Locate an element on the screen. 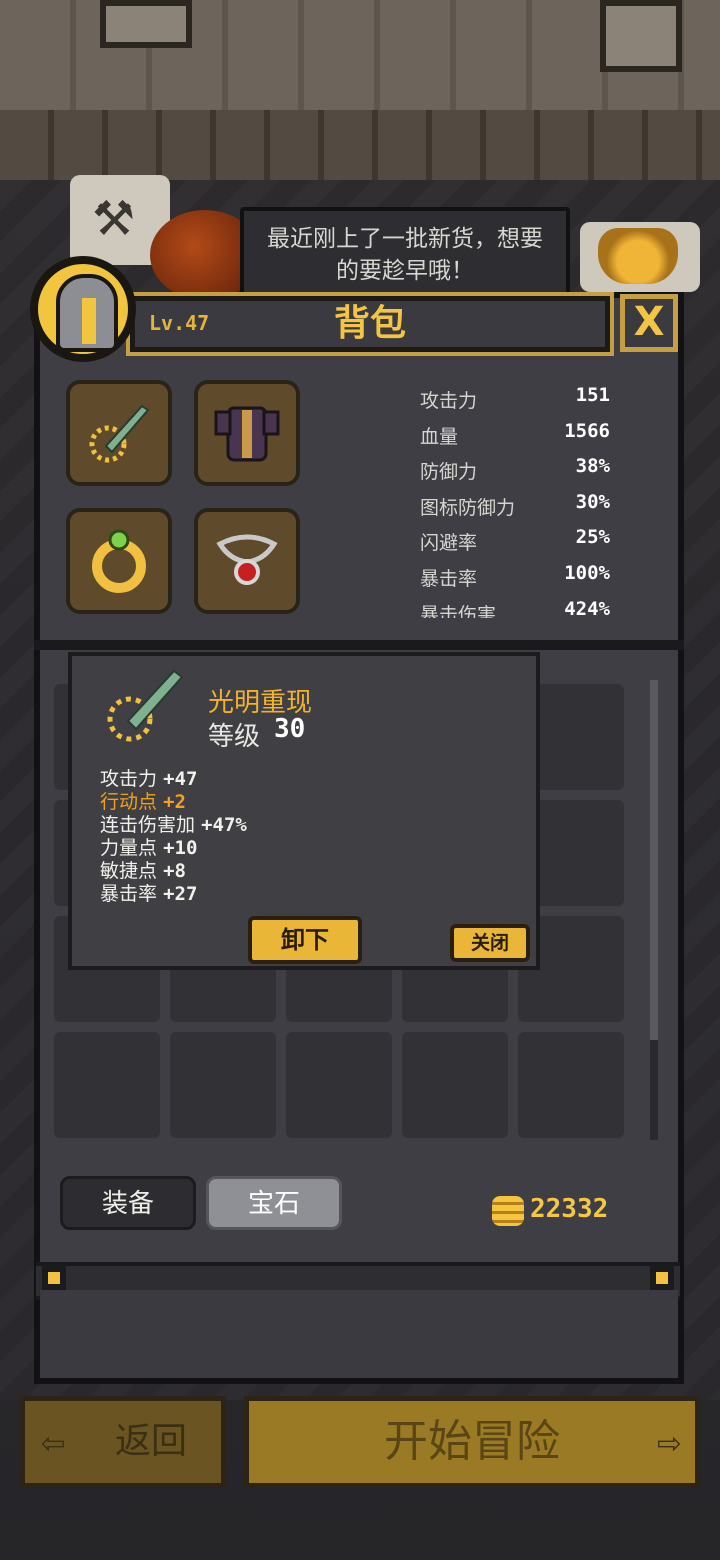 The image size is (720, 1560). stat-value: 38% is located at coordinates (592, 466).